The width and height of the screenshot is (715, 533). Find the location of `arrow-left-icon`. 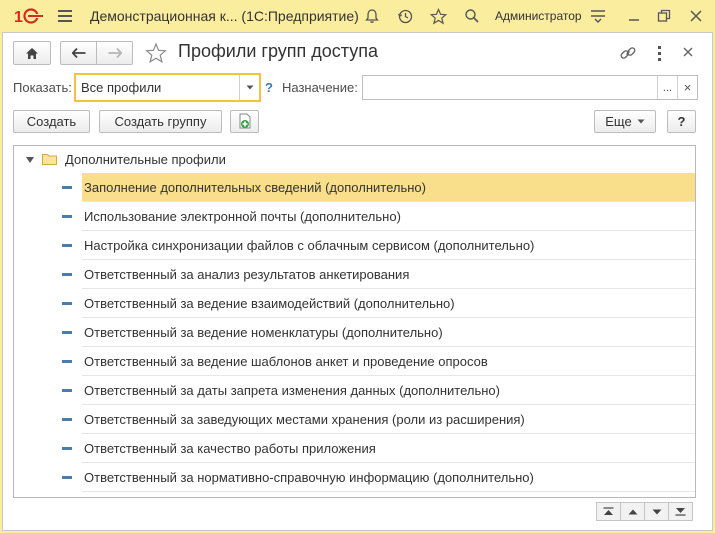

arrow-left-icon is located at coordinates (78, 53).